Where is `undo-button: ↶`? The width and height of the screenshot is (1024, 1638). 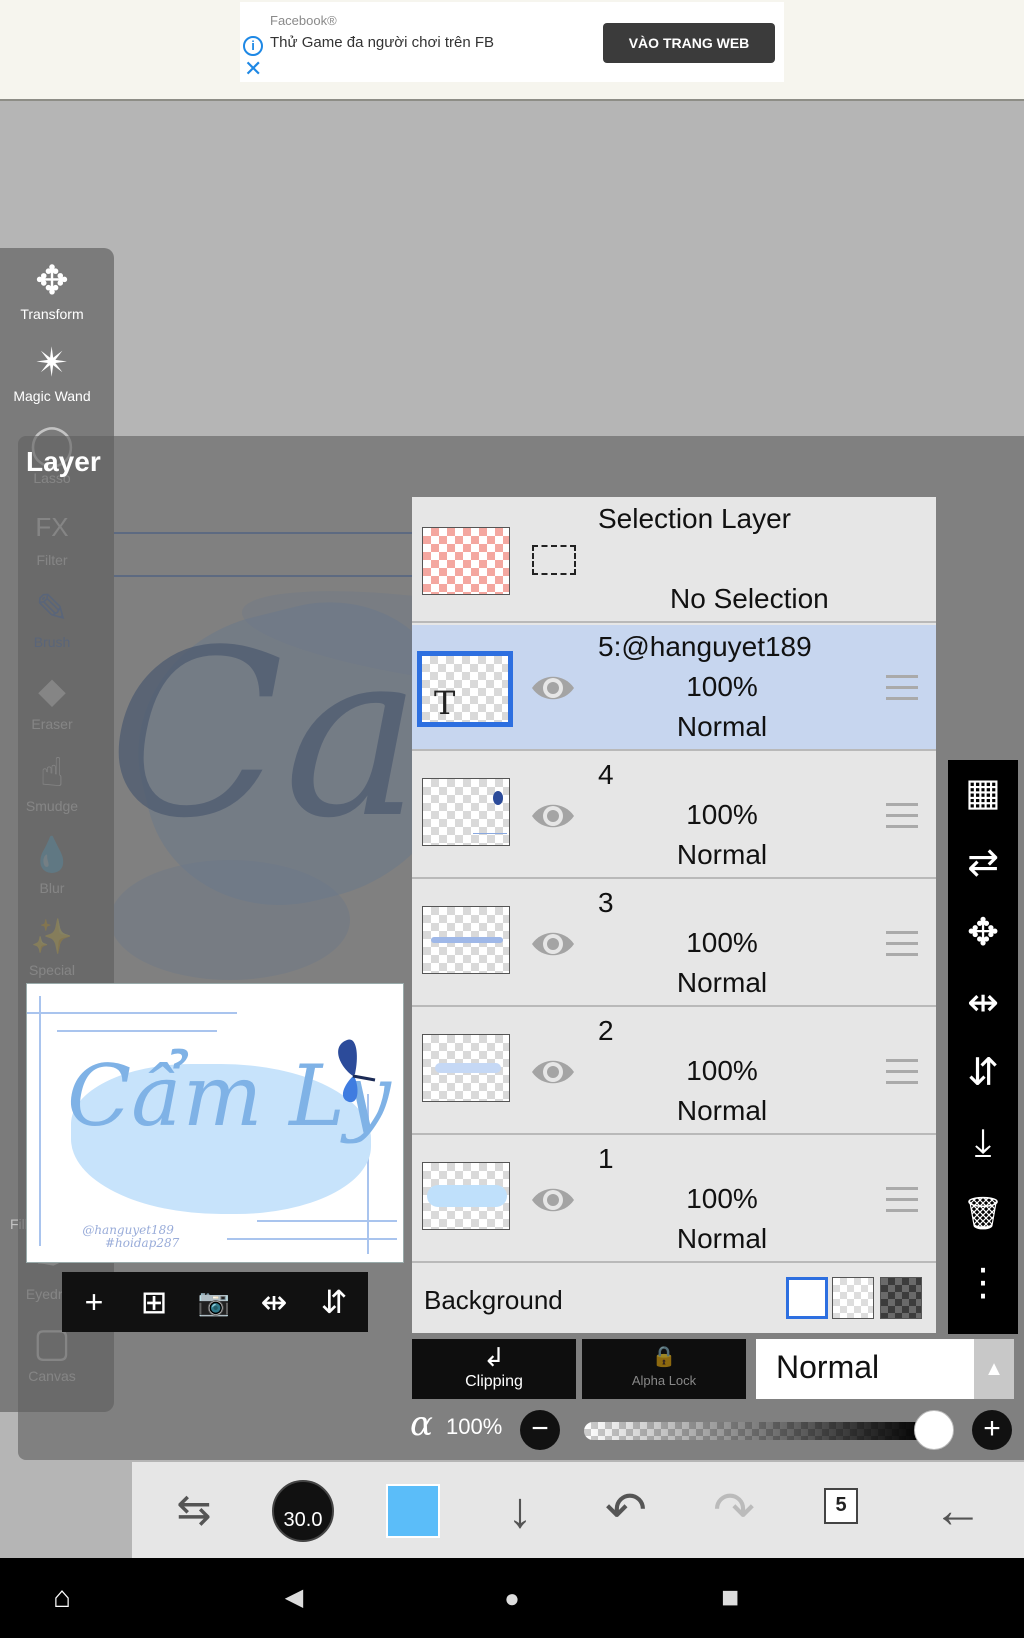 undo-button: ↶ is located at coordinates (626, 1510).